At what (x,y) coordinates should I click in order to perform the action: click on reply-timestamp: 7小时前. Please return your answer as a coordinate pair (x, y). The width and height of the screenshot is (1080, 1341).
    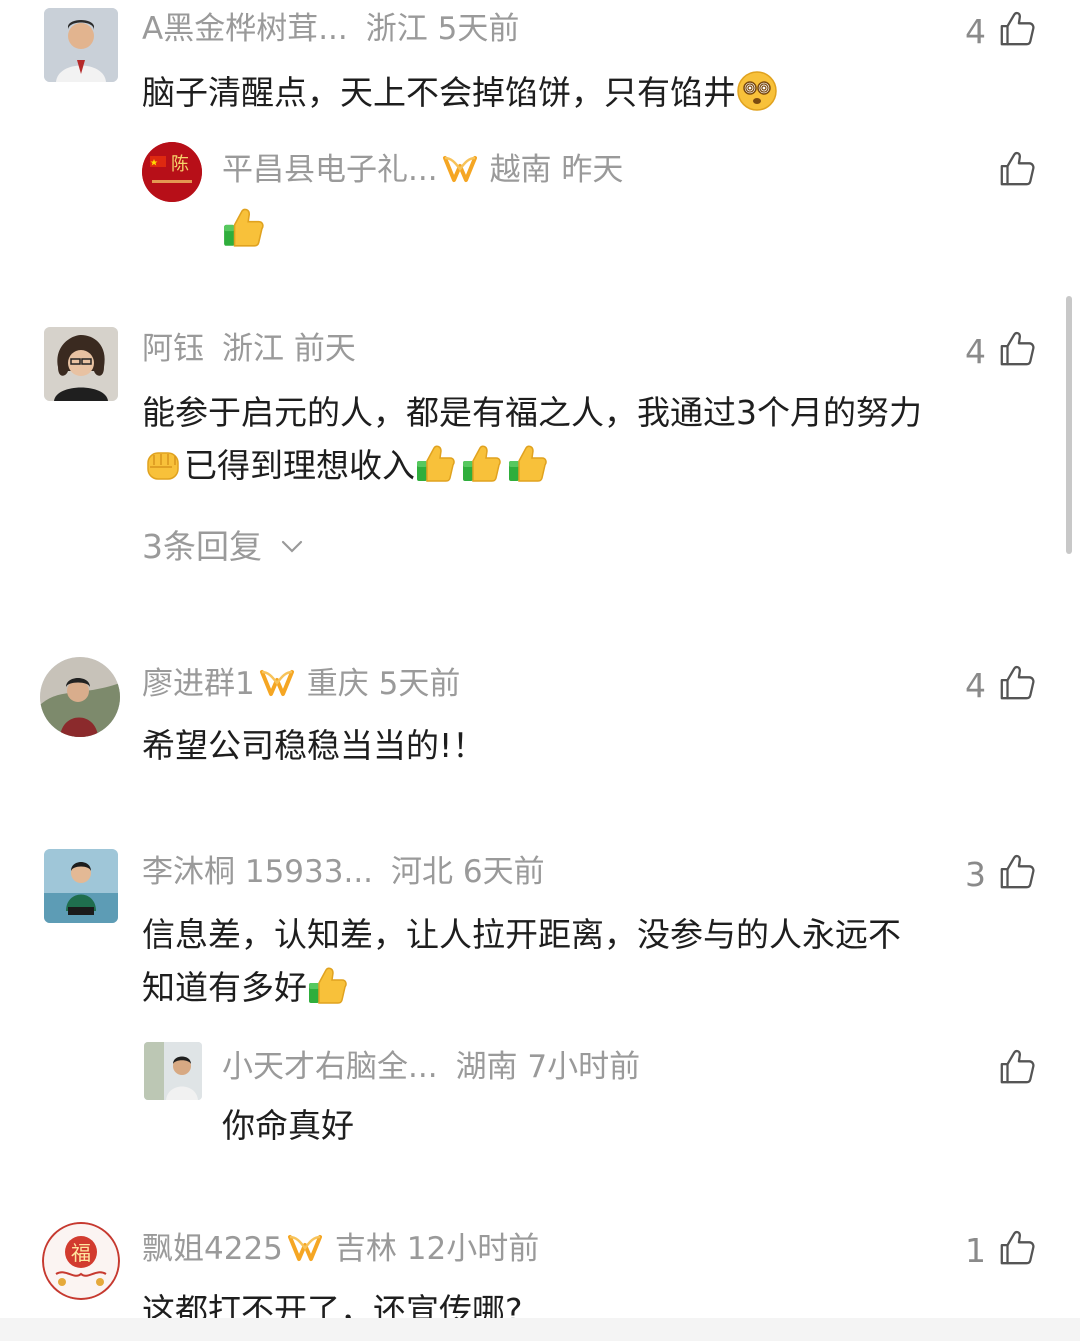
    Looking at the image, I should click on (584, 1067).